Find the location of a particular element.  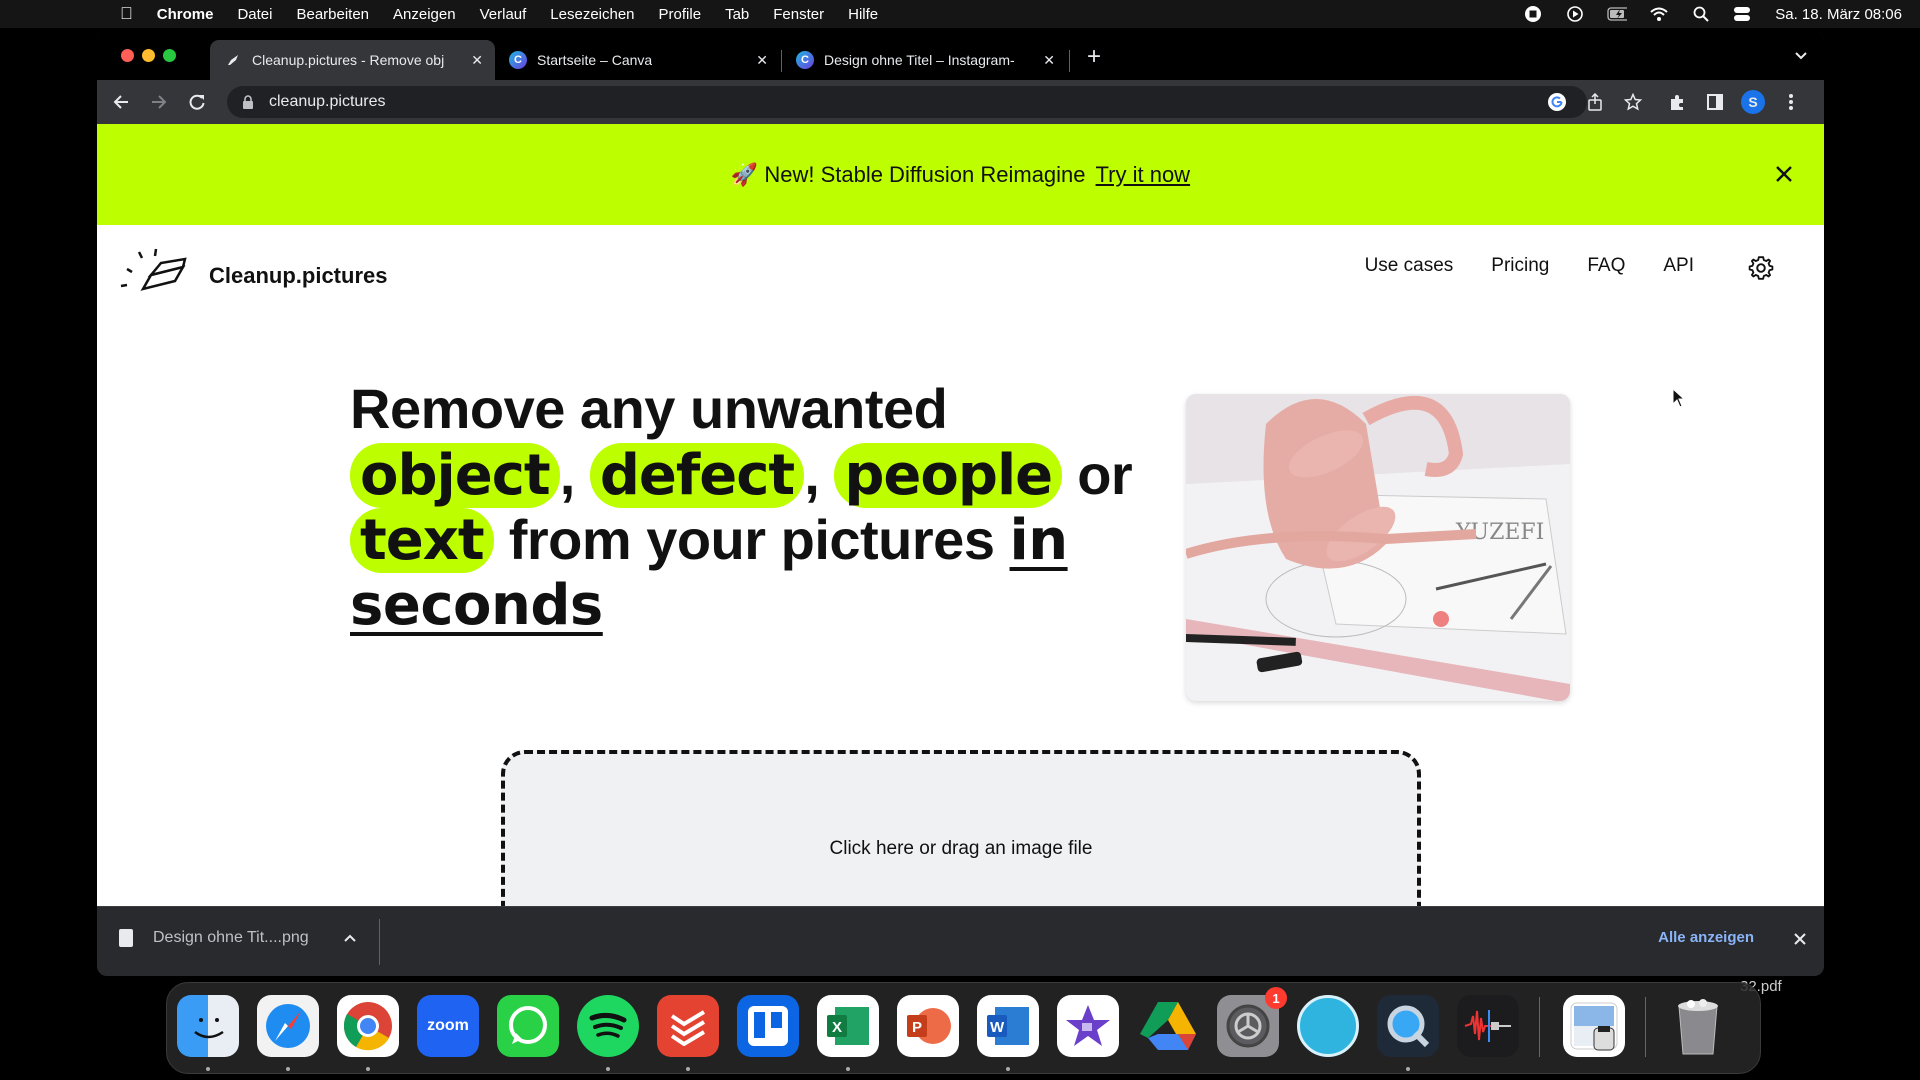

reload-icon is located at coordinates (197, 102).